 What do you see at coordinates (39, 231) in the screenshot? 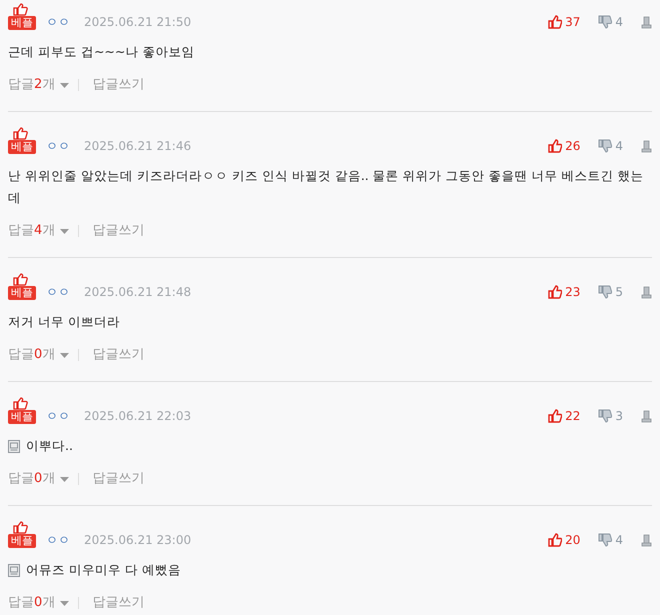
I see `replies-toggle: 답글4개` at bounding box center [39, 231].